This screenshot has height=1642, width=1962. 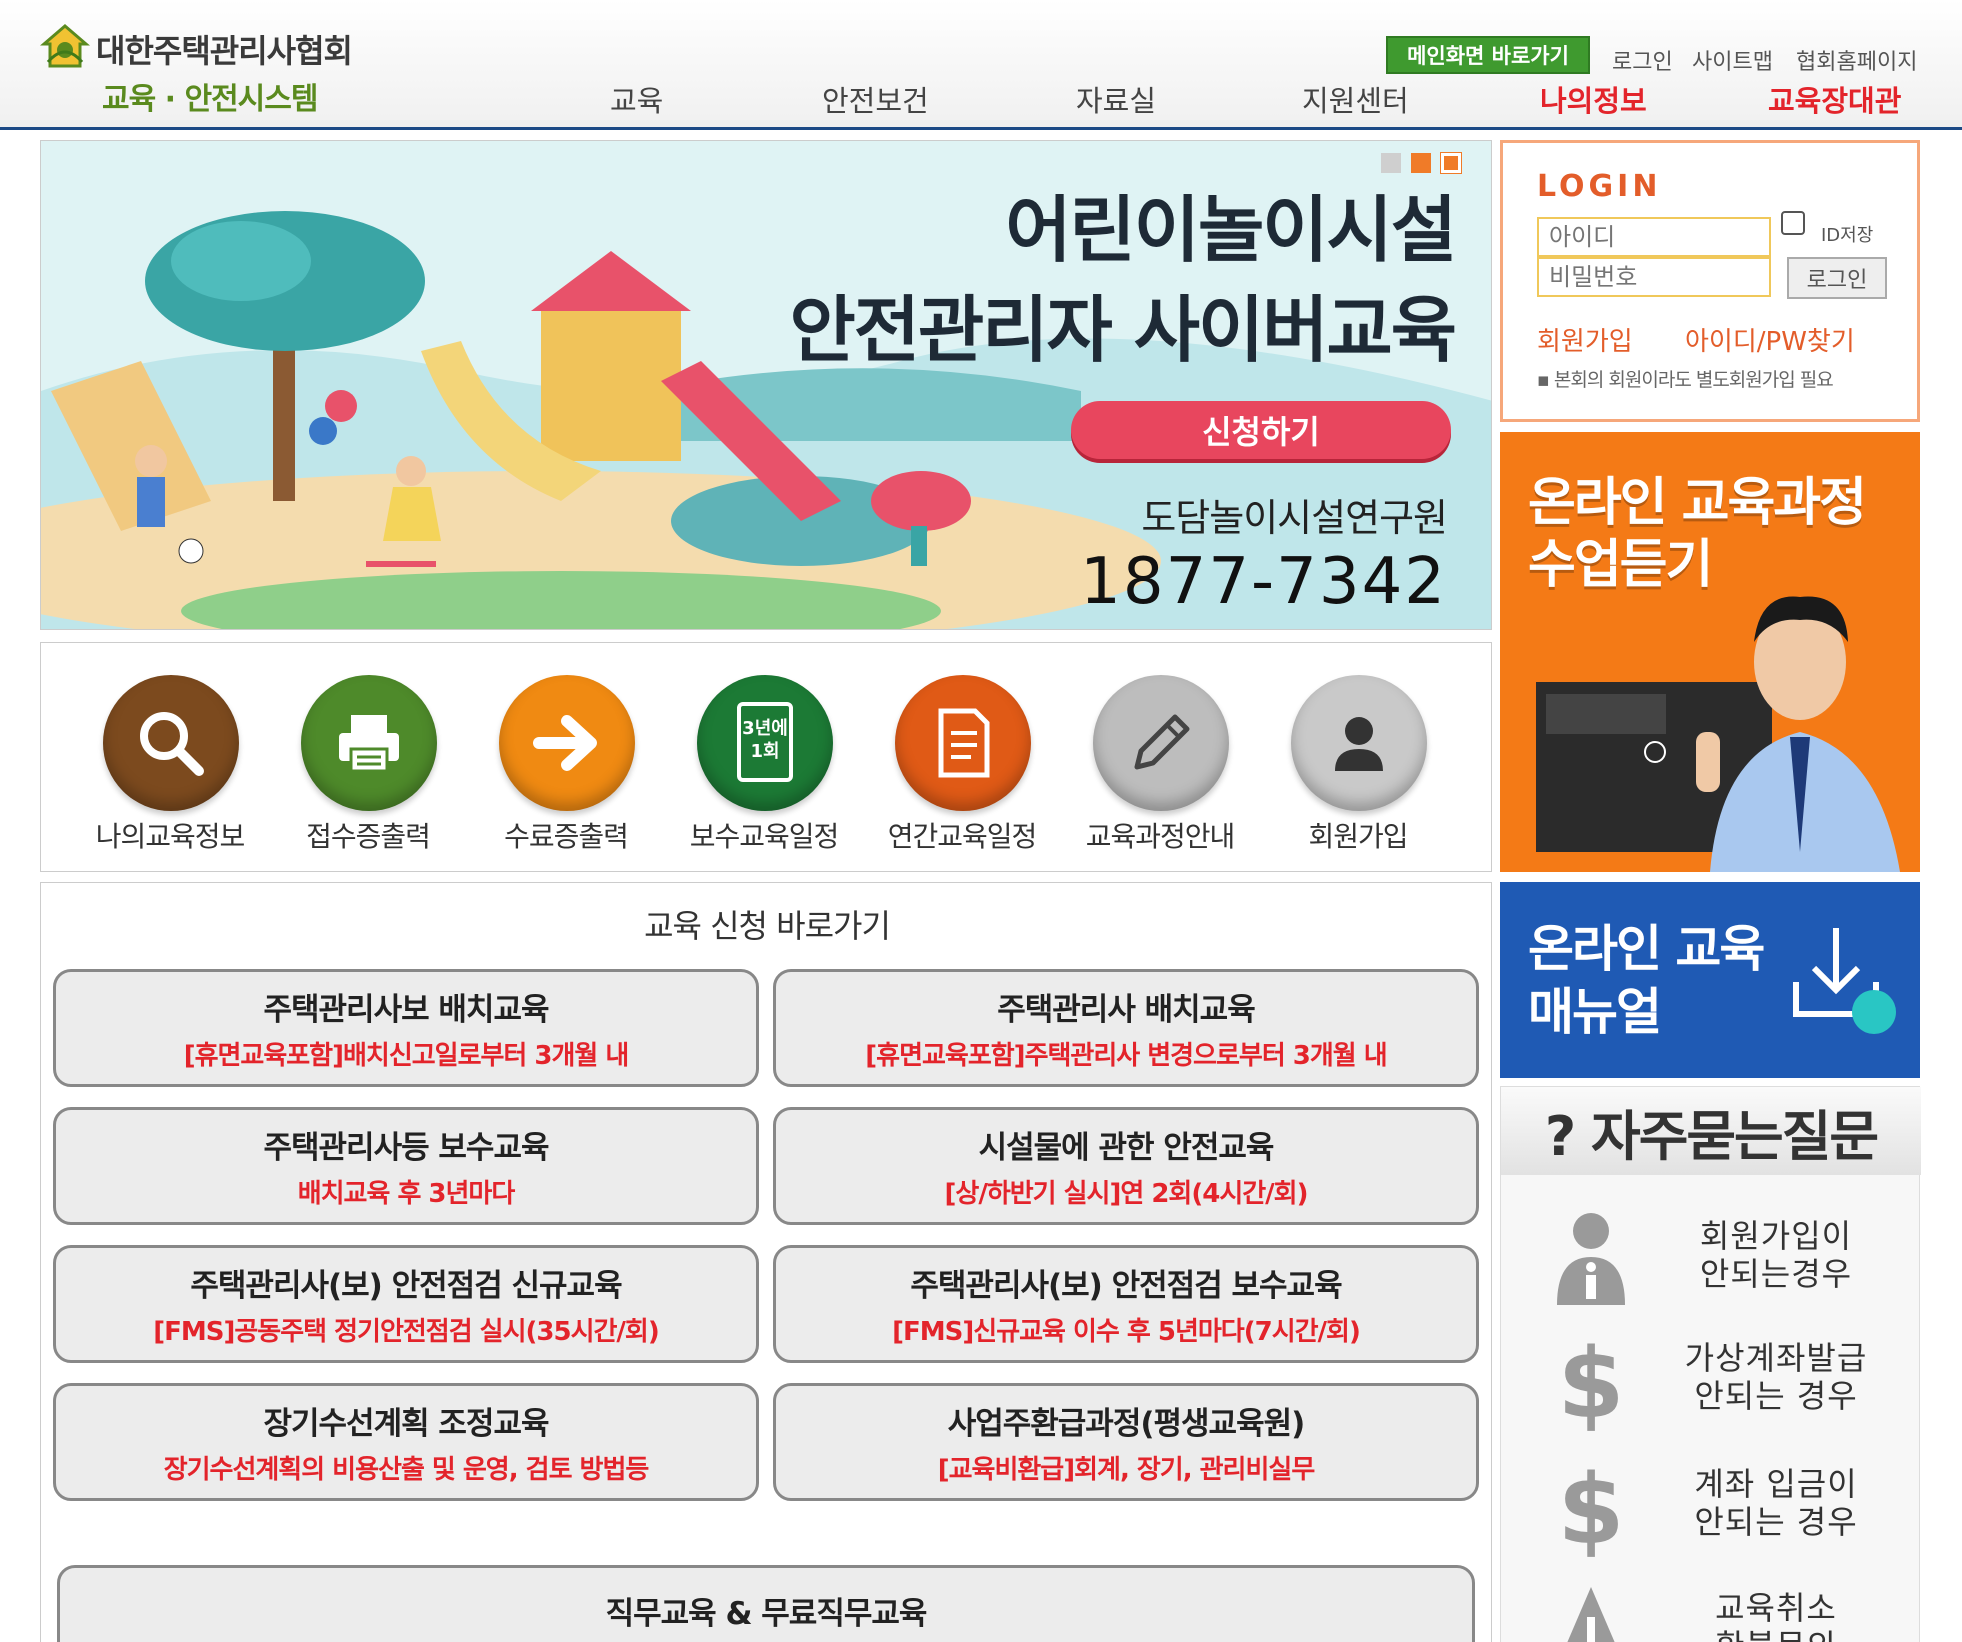 I want to click on save-id-checkbox, so click(x=1793, y=223).